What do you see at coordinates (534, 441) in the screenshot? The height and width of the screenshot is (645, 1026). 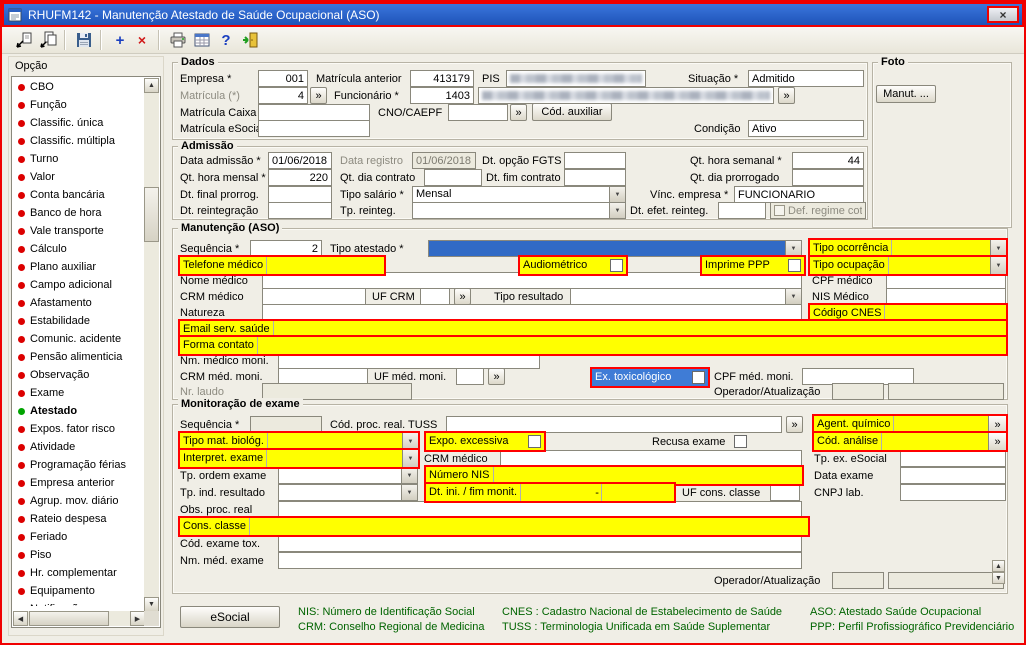 I see `expo-excessiva-checkbox` at bounding box center [534, 441].